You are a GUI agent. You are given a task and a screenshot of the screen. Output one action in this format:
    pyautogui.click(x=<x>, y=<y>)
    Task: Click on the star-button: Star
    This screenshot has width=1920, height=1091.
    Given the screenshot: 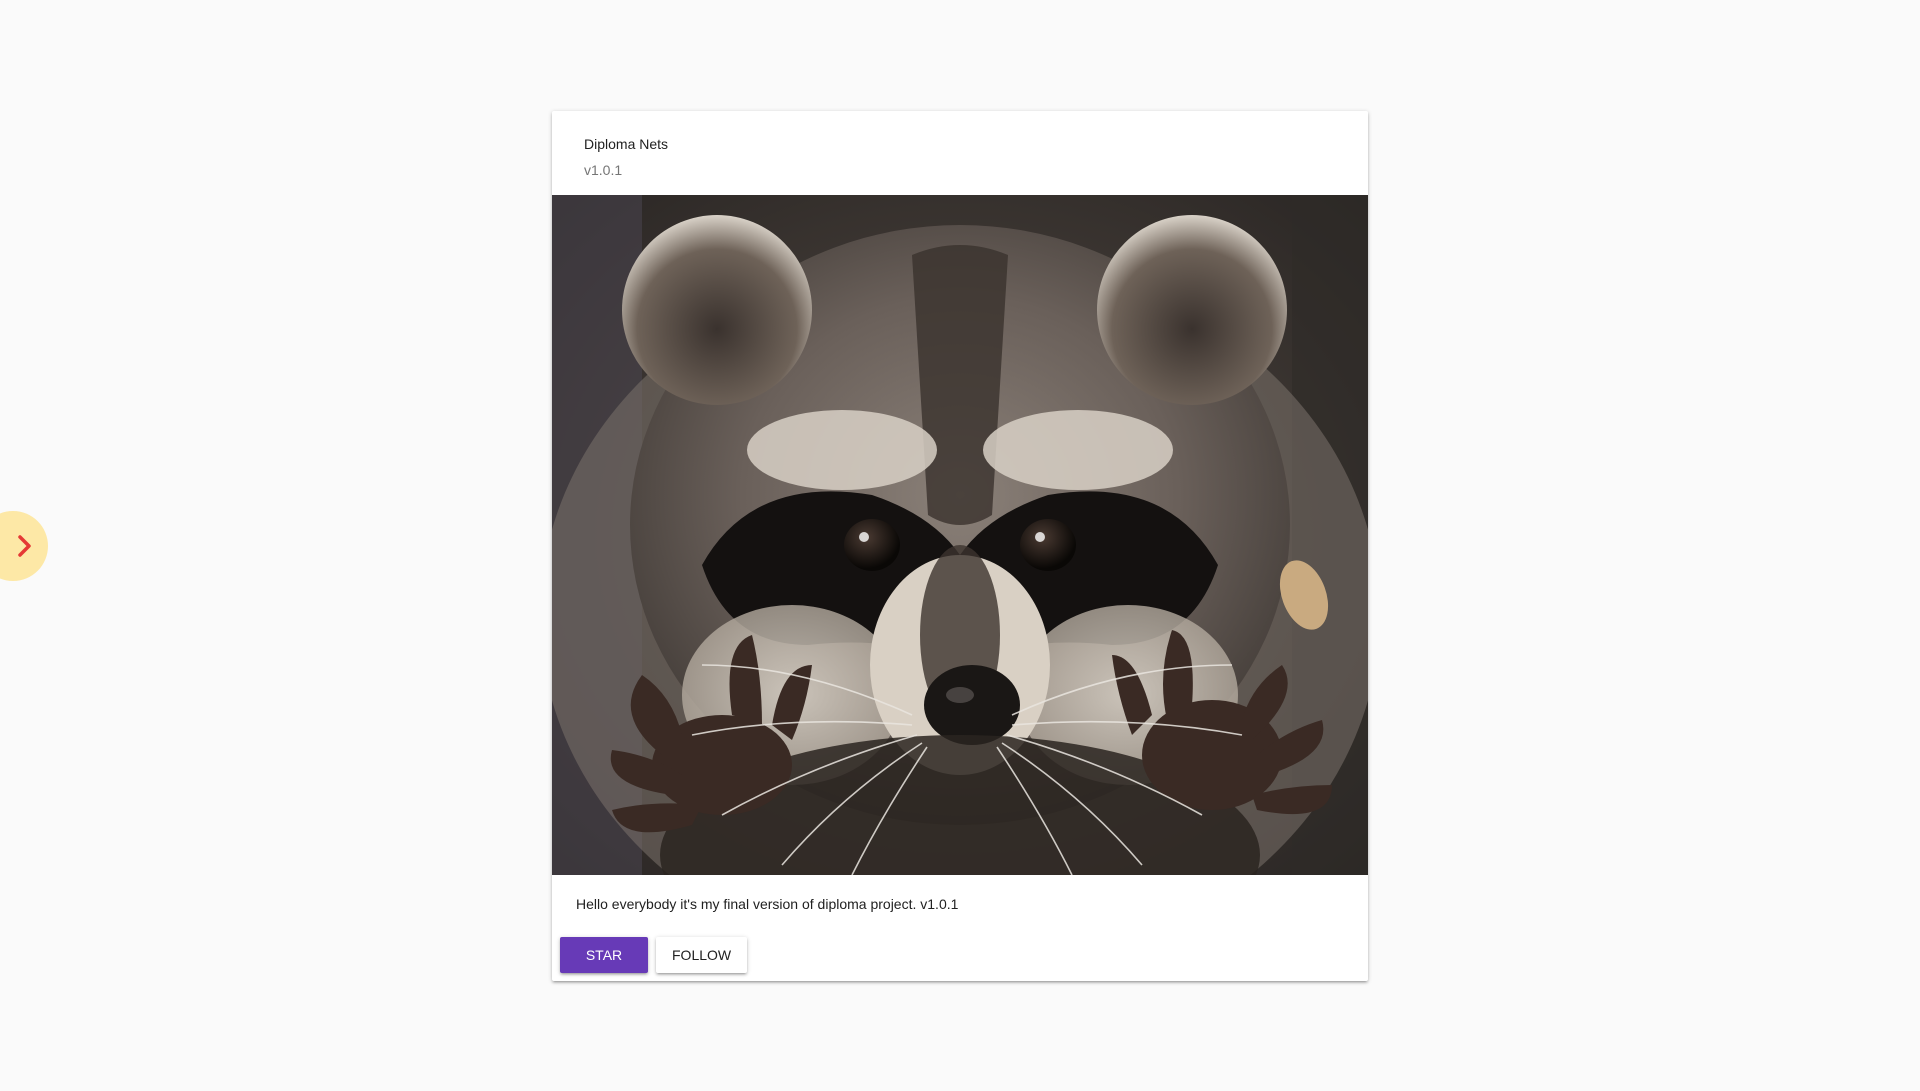 What is the action you would take?
    pyautogui.click(x=604, y=955)
    